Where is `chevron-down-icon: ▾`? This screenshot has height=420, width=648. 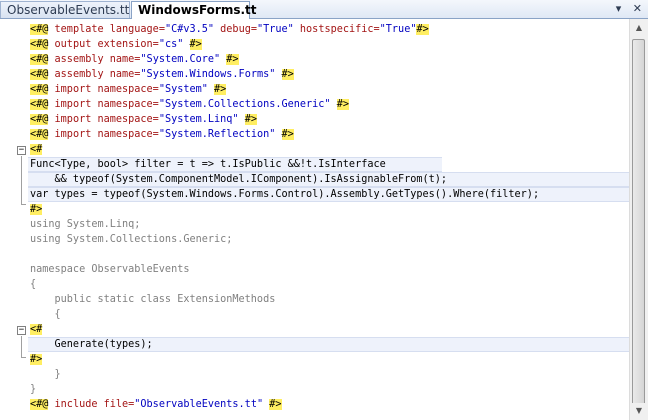 chevron-down-icon: ▾ is located at coordinates (619, 8).